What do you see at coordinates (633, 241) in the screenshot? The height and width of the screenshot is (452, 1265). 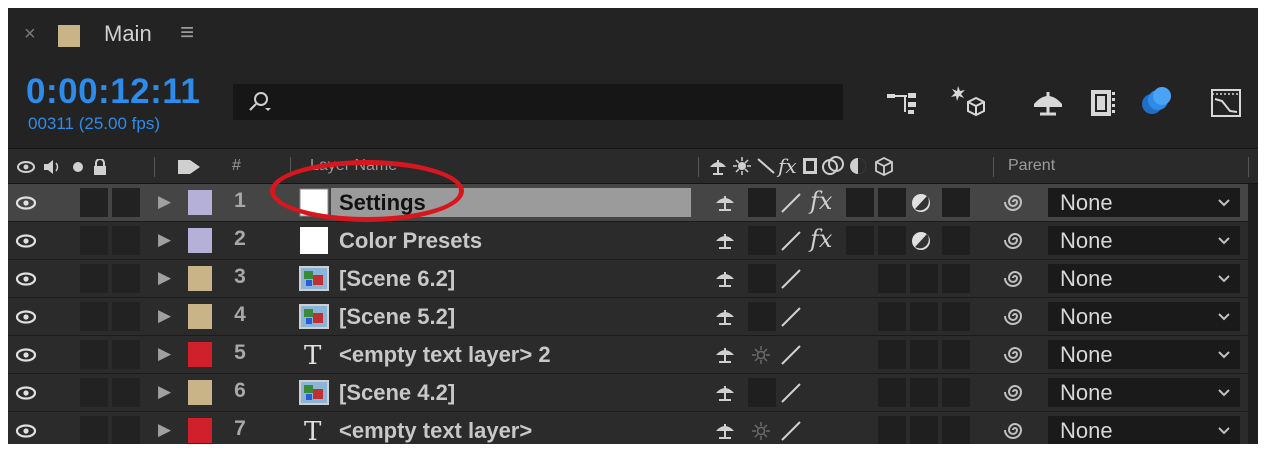 I see `layer-row: ▶ 2 Color Presets fx None` at bounding box center [633, 241].